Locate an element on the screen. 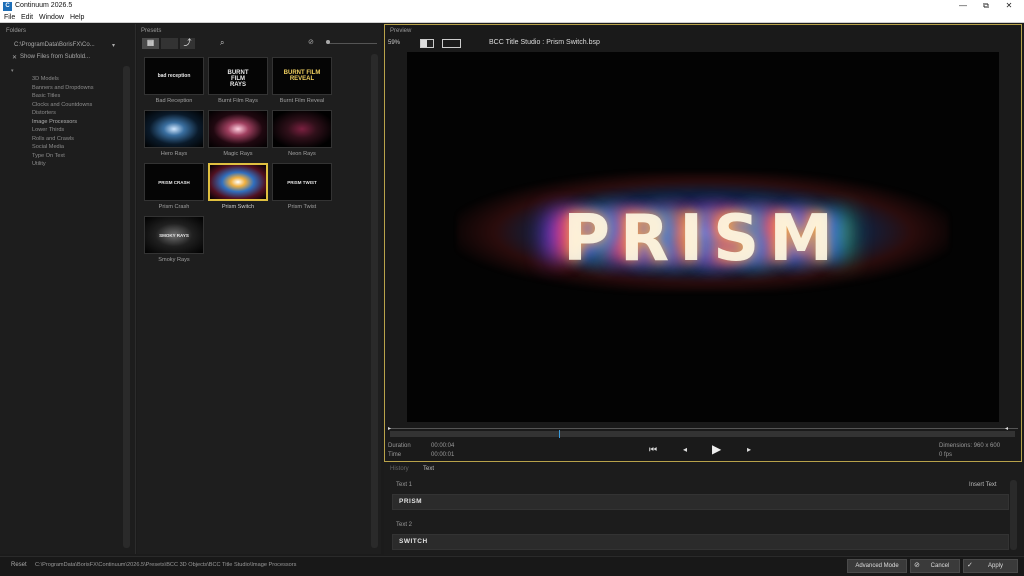  params-scrollbar is located at coordinates (1013, 515).